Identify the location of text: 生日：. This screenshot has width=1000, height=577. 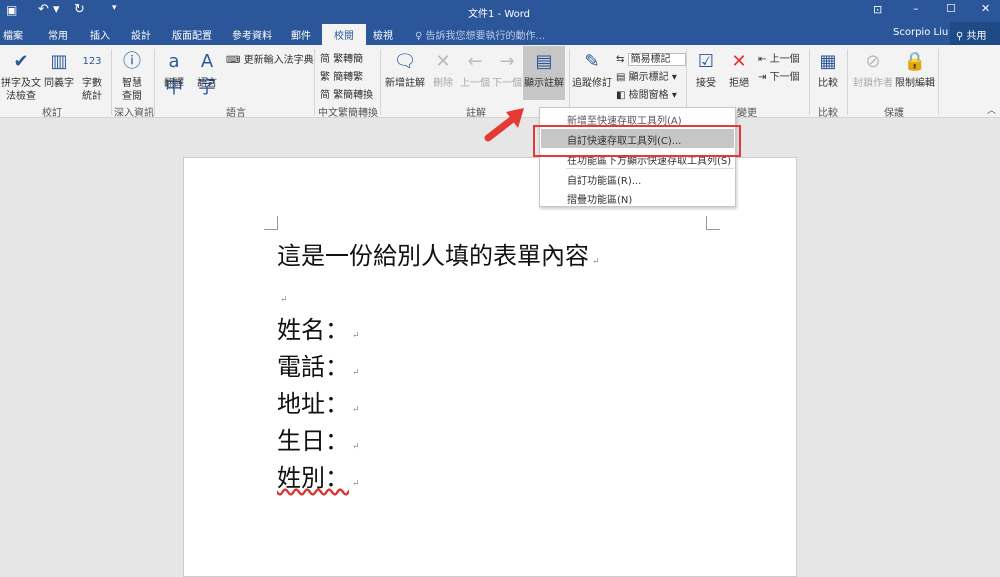
(313, 441).